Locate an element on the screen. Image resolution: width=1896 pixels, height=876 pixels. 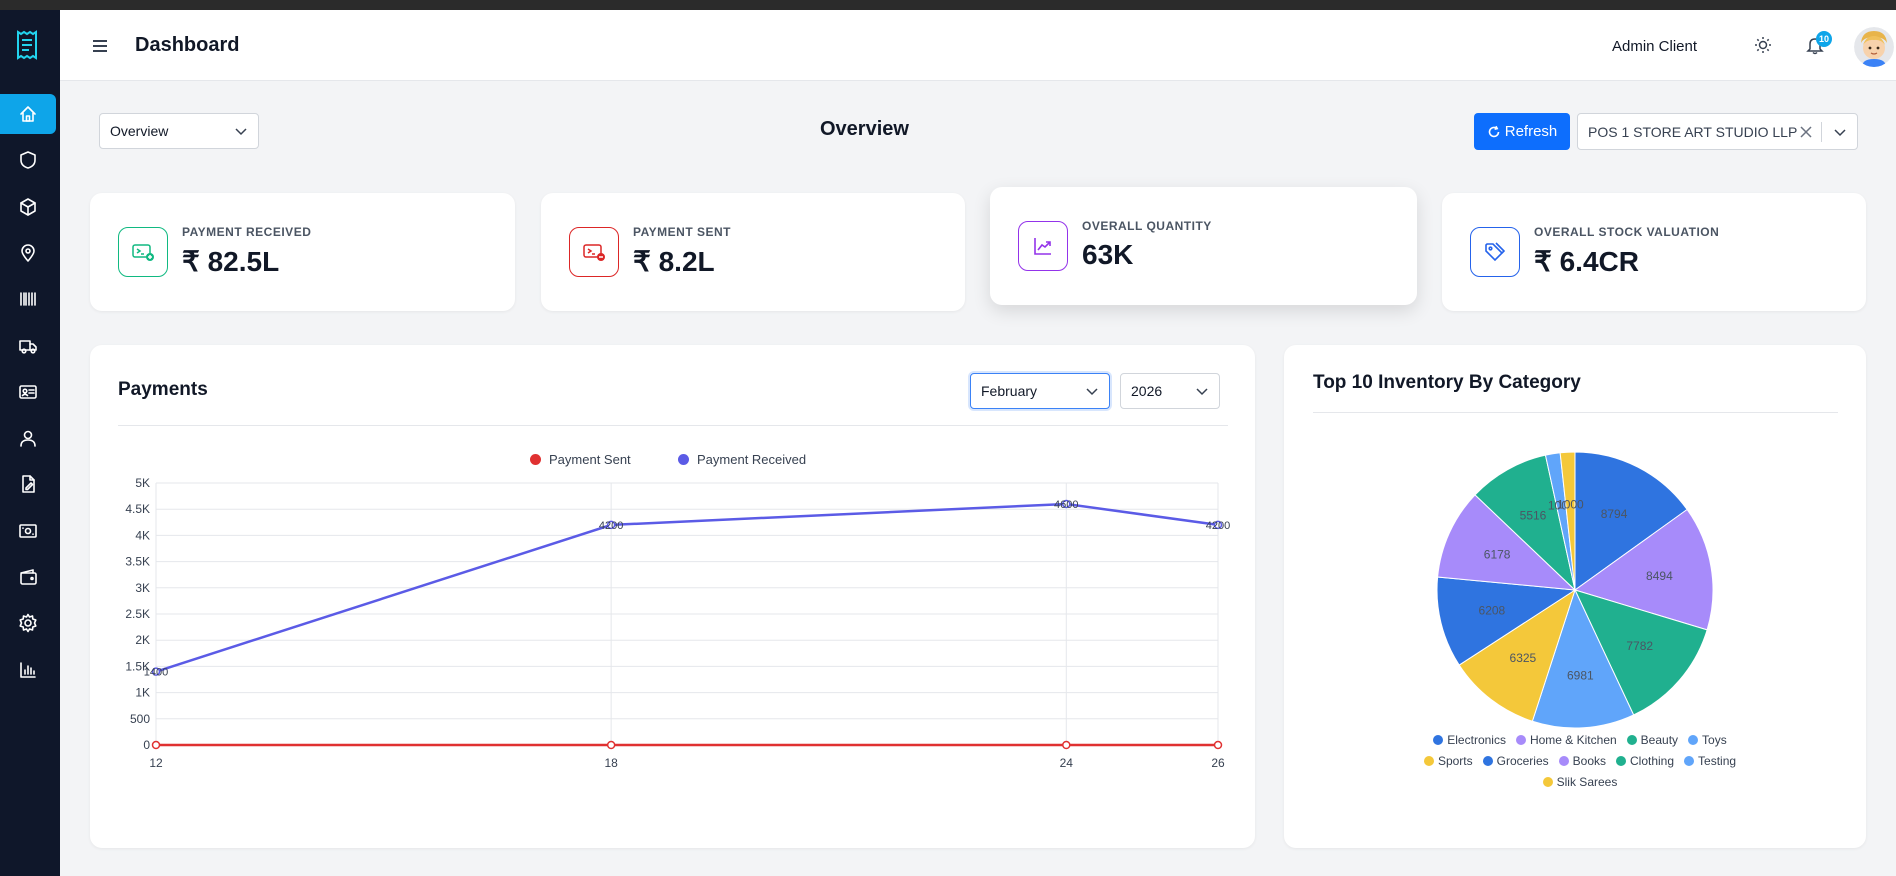
store-select: POS 1 STORE ART STUDIO LLP is located at coordinates (1717, 131).